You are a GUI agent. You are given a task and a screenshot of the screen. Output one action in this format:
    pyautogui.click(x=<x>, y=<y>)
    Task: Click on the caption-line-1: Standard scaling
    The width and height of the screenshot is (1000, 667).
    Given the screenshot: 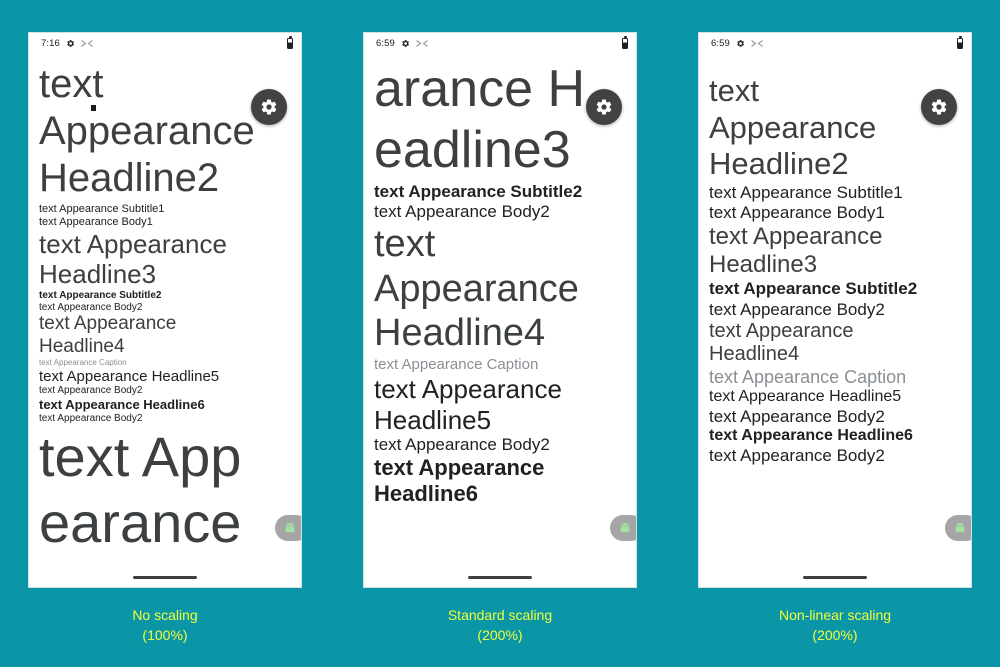 What is the action you would take?
    pyautogui.click(x=500, y=615)
    